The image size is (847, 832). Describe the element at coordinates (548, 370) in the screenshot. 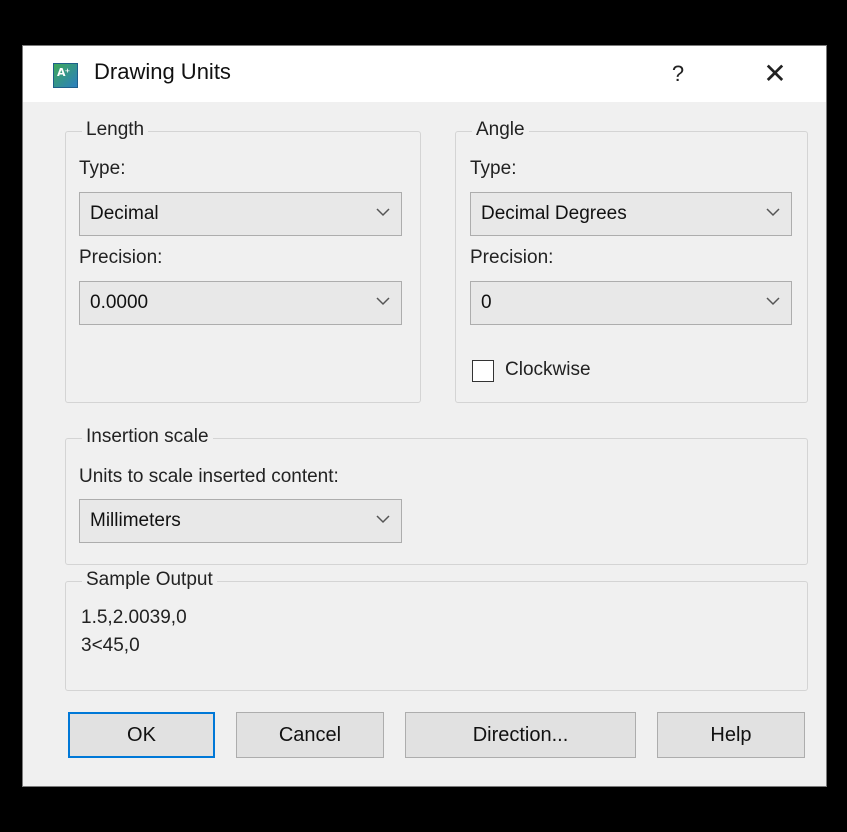

I see `clockwise-label: Clockwise` at that location.